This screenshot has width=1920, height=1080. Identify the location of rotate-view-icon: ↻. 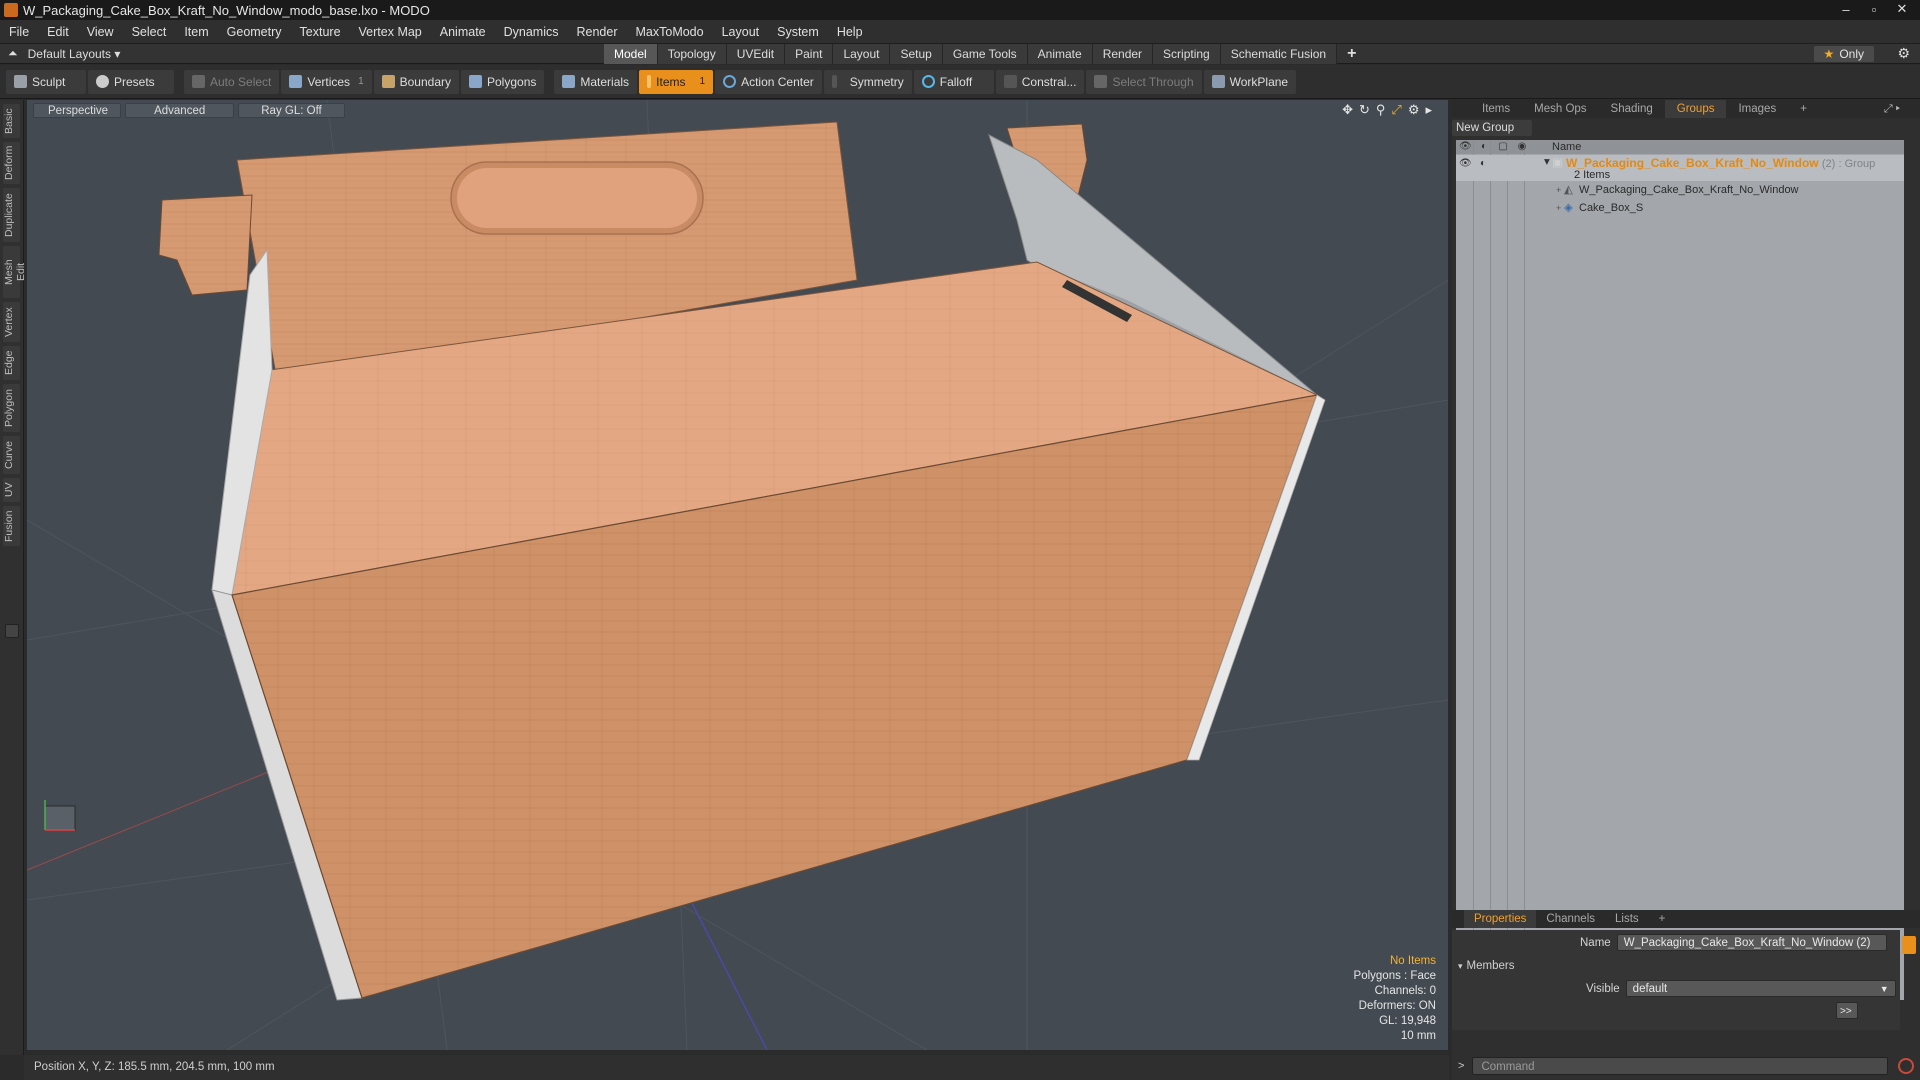
(1364, 110).